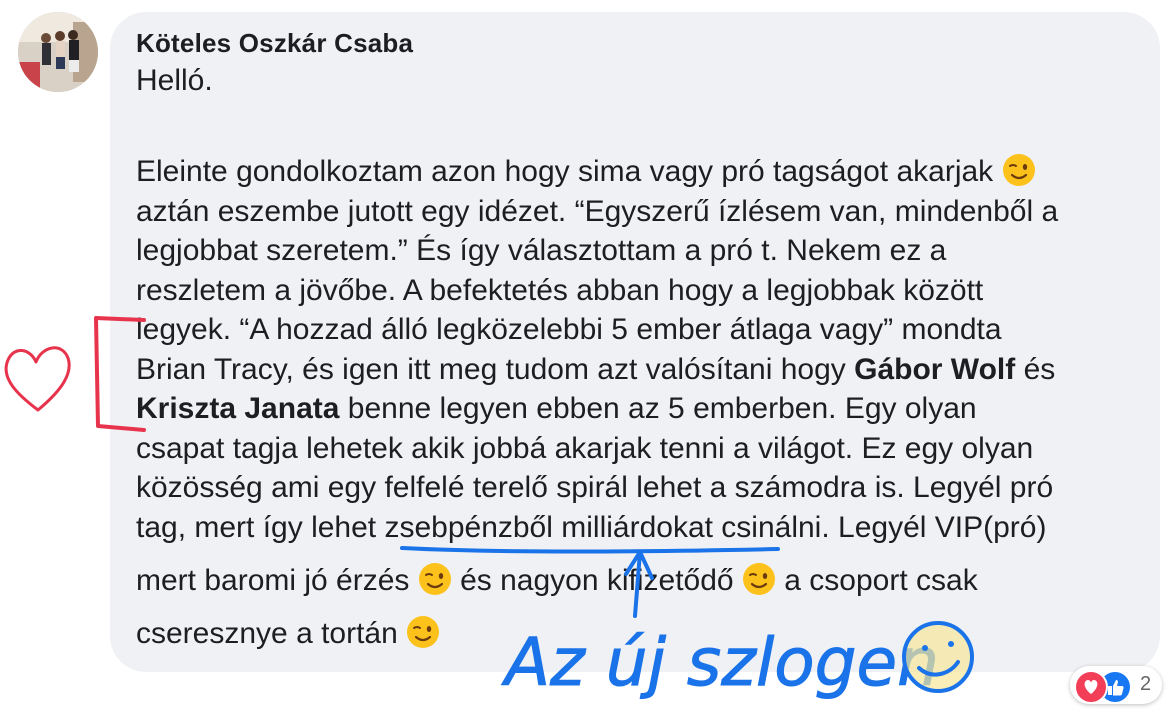 This screenshot has width=1171, height=716. Describe the element at coordinates (277, 580) in the screenshot. I see `comment-text: mert baromi jó érzés` at that location.